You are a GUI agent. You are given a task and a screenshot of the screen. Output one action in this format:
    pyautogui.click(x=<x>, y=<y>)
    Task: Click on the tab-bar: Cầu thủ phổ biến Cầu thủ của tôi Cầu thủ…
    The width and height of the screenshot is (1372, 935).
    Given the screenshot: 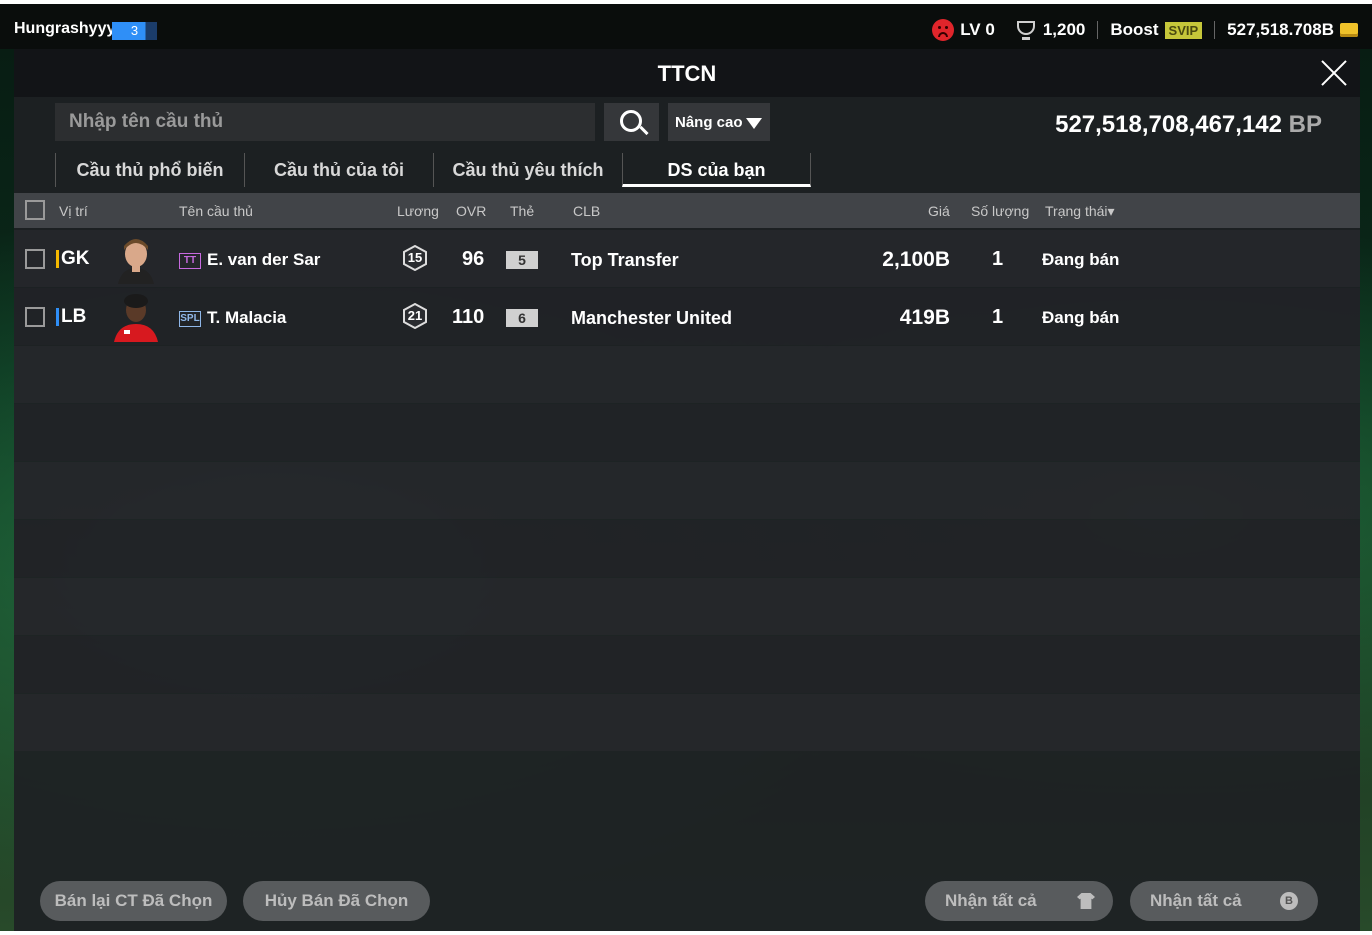 What is the action you would take?
    pyautogui.click(x=433, y=170)
    